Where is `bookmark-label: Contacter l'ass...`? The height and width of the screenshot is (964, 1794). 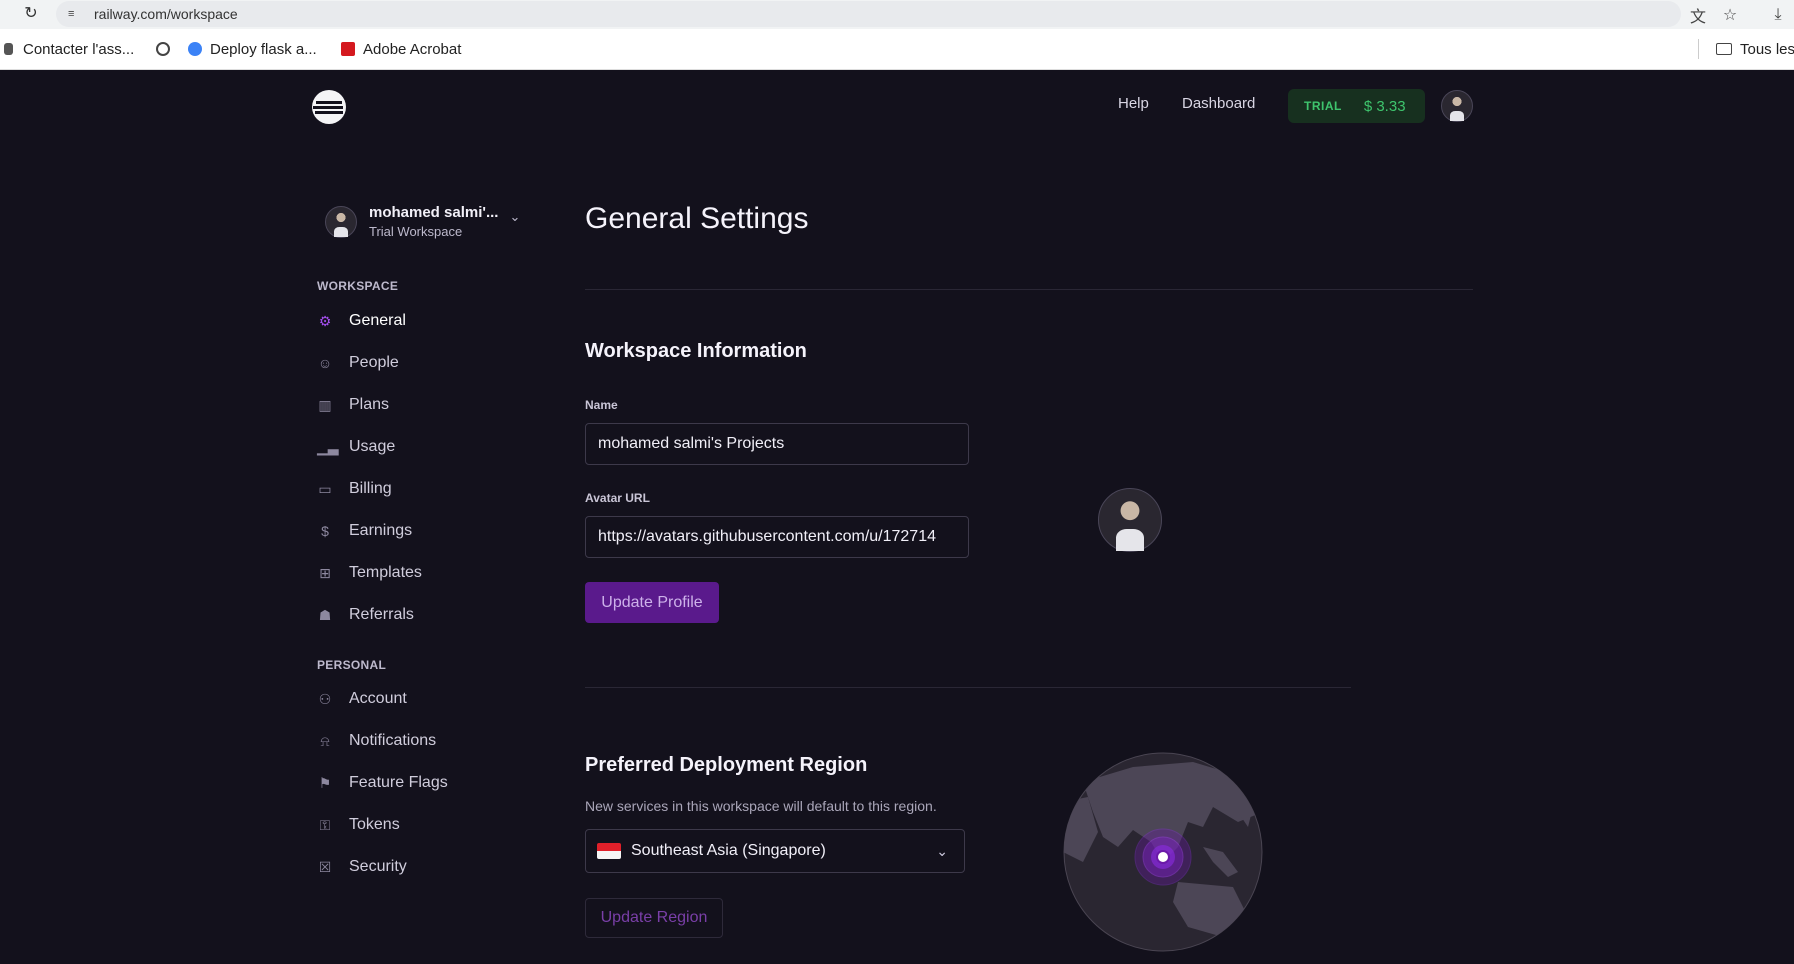 bookmark-label: Contacter l'ass... is located at coordinates (79, 49).